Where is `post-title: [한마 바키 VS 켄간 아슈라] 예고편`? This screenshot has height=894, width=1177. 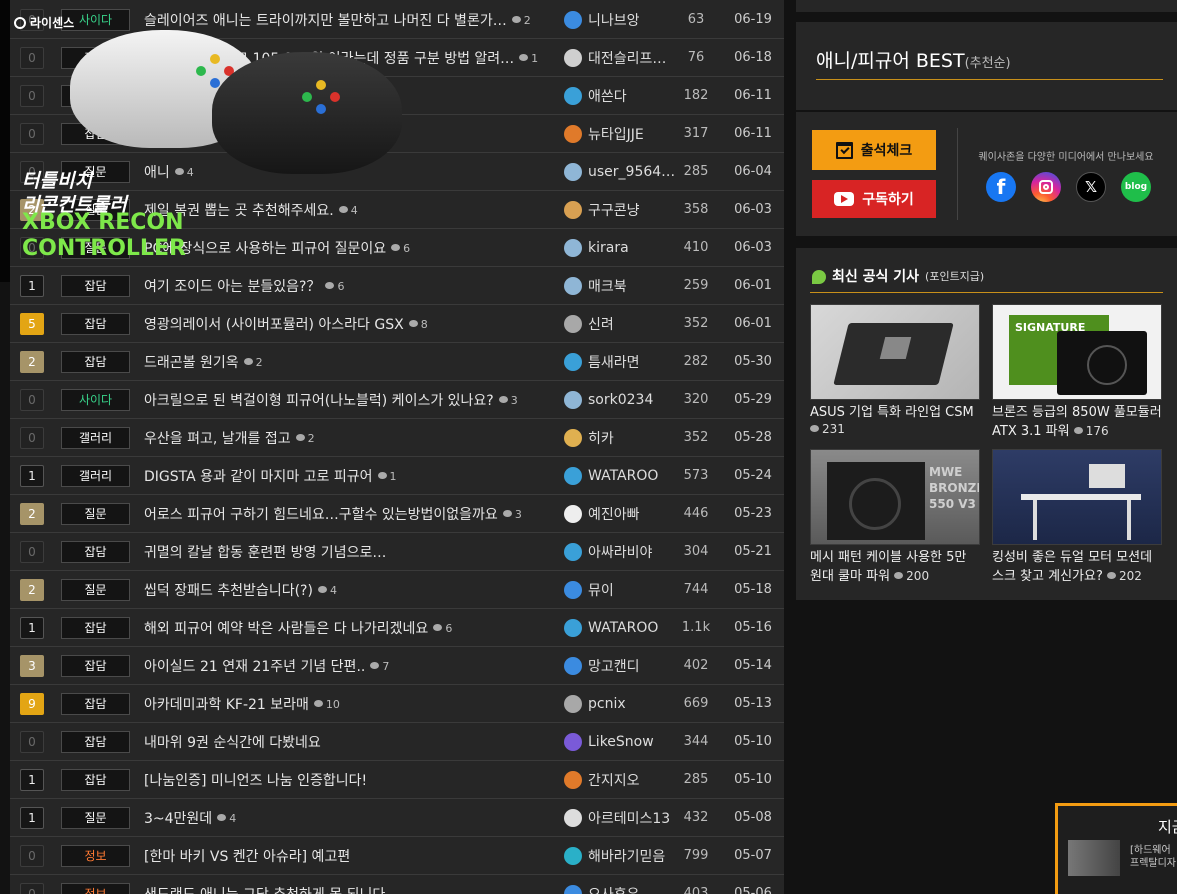 post-title: [한마 바키 VS 켄간 아슈라] 예고편 is located at coordinates (247, 856).